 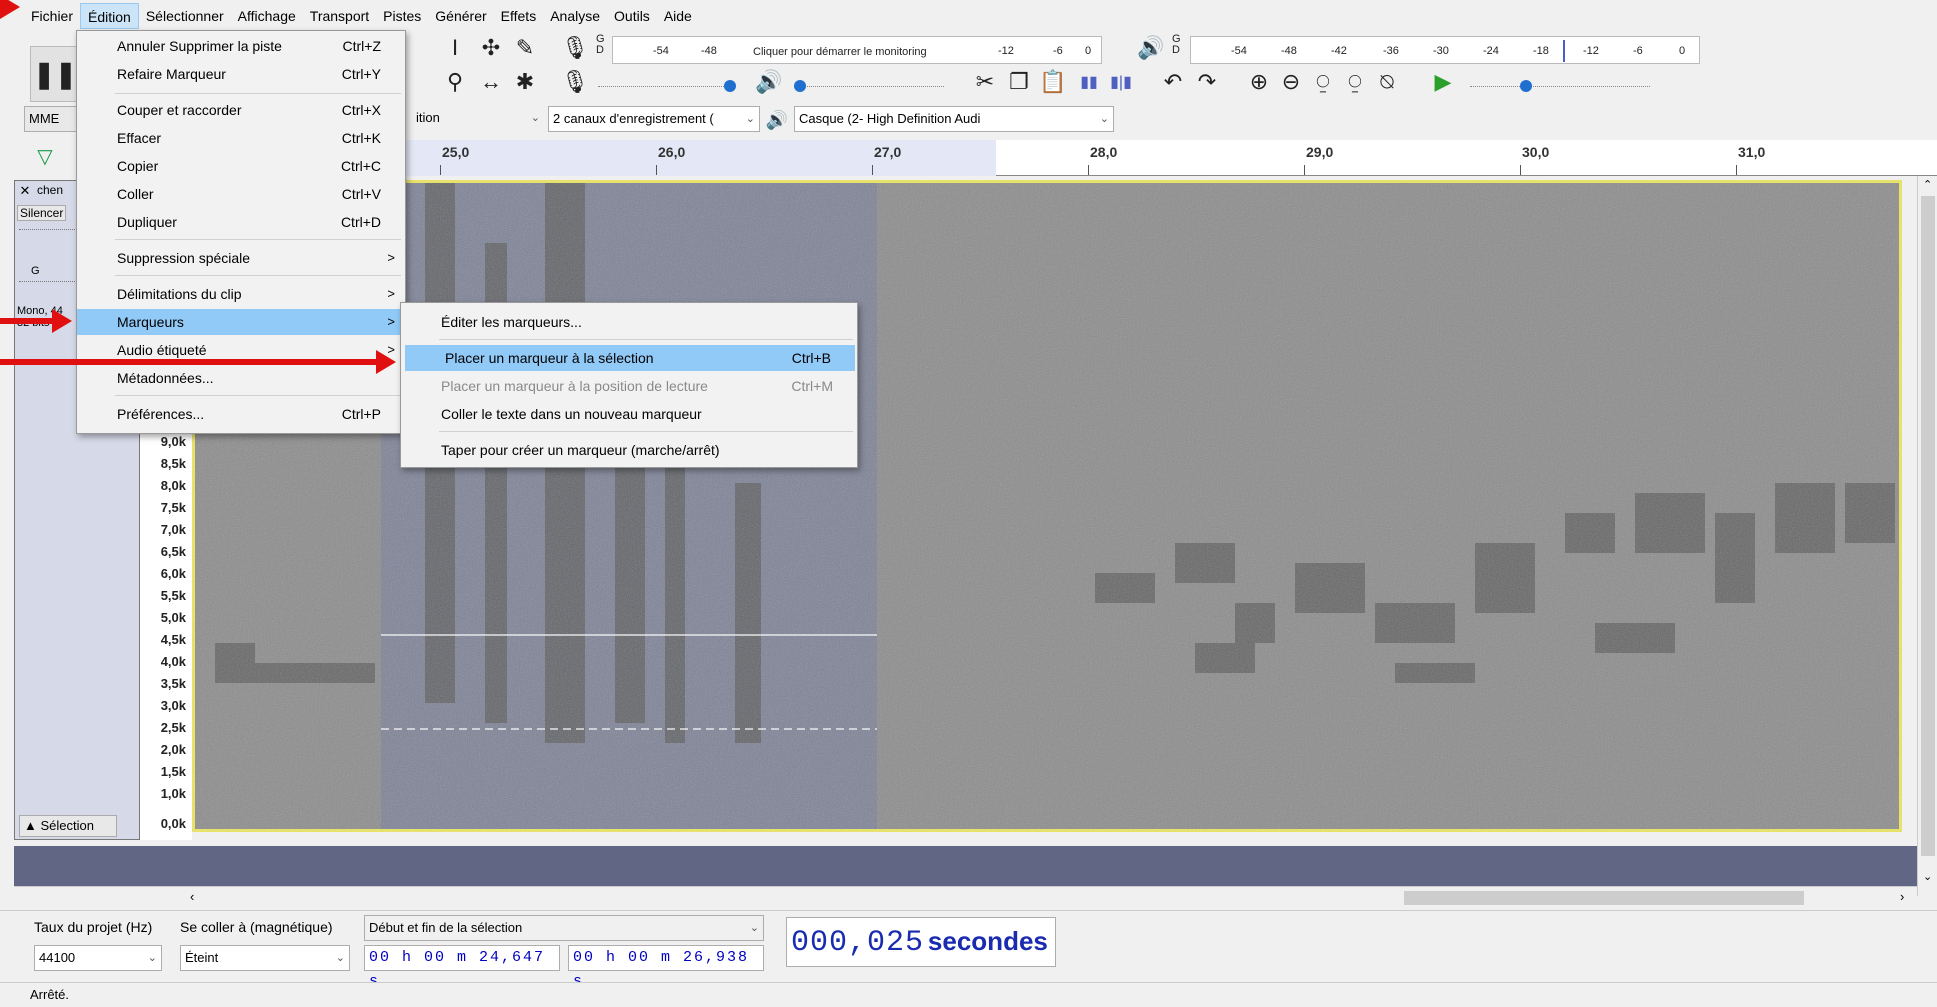 What do you see at coordinates (869, 86) in the screenshot?
I see `play-volume-slider` at bounding box center [869, 86].